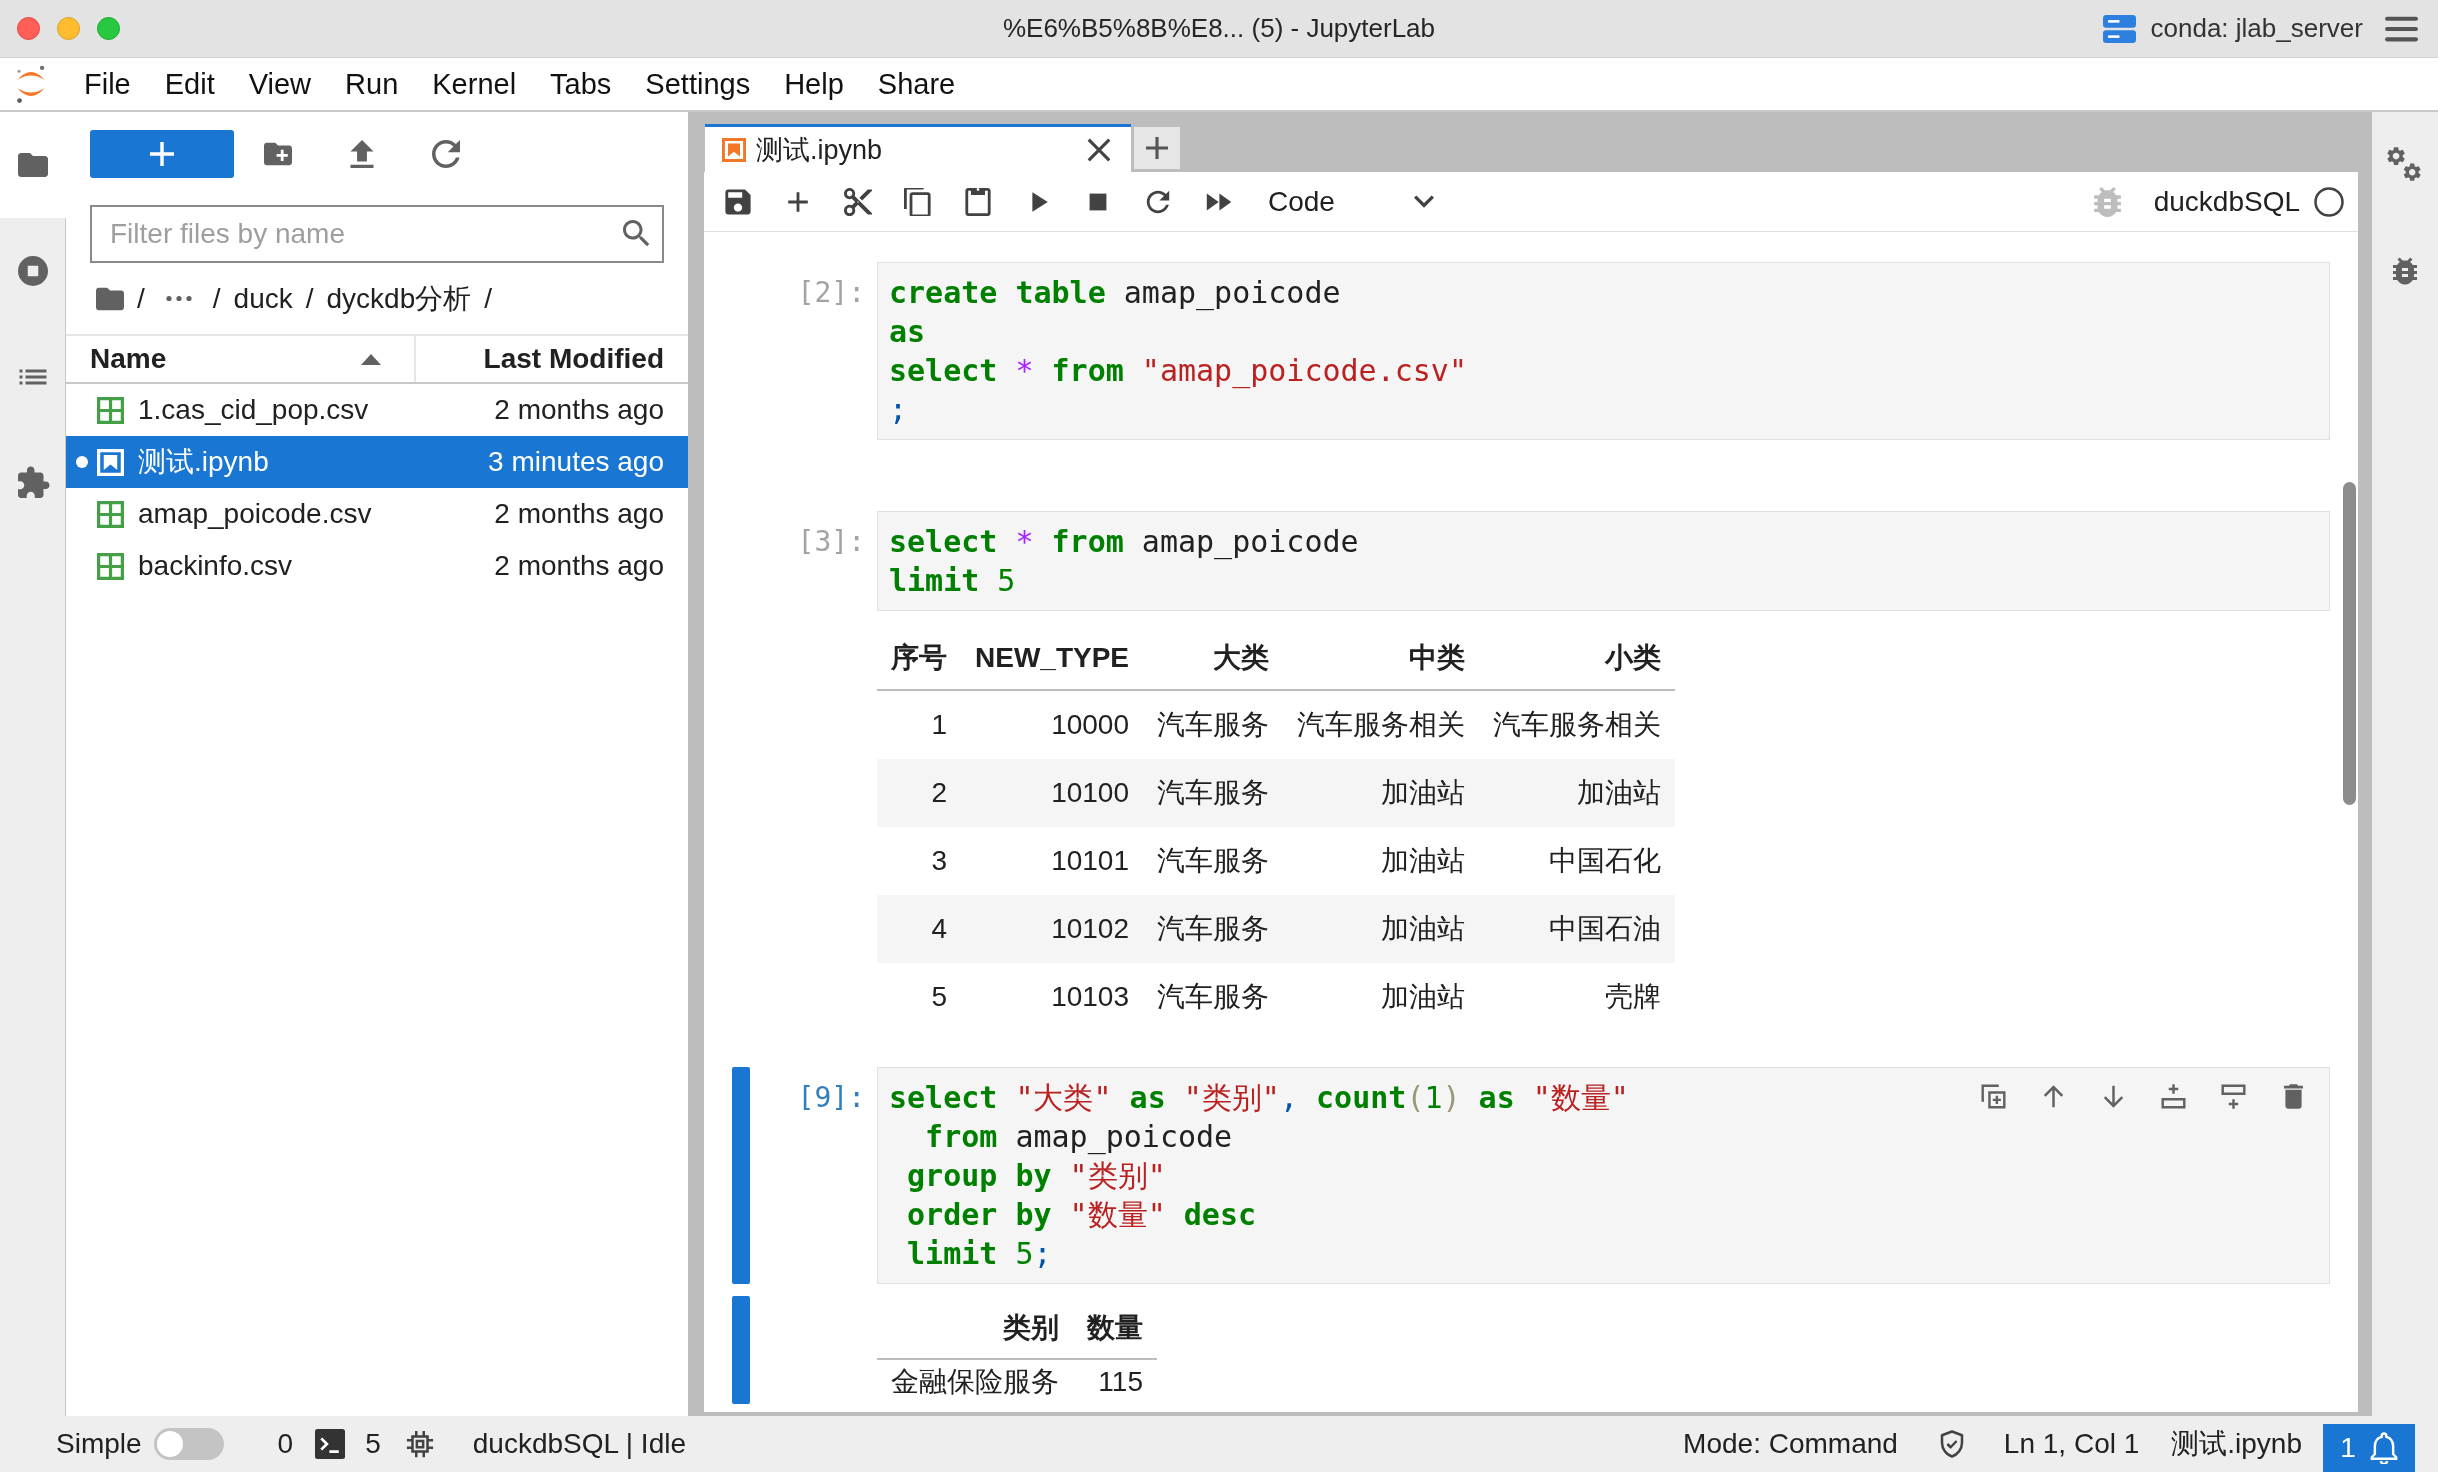  I want to click on server-stack-icon, so click(2119, 28).